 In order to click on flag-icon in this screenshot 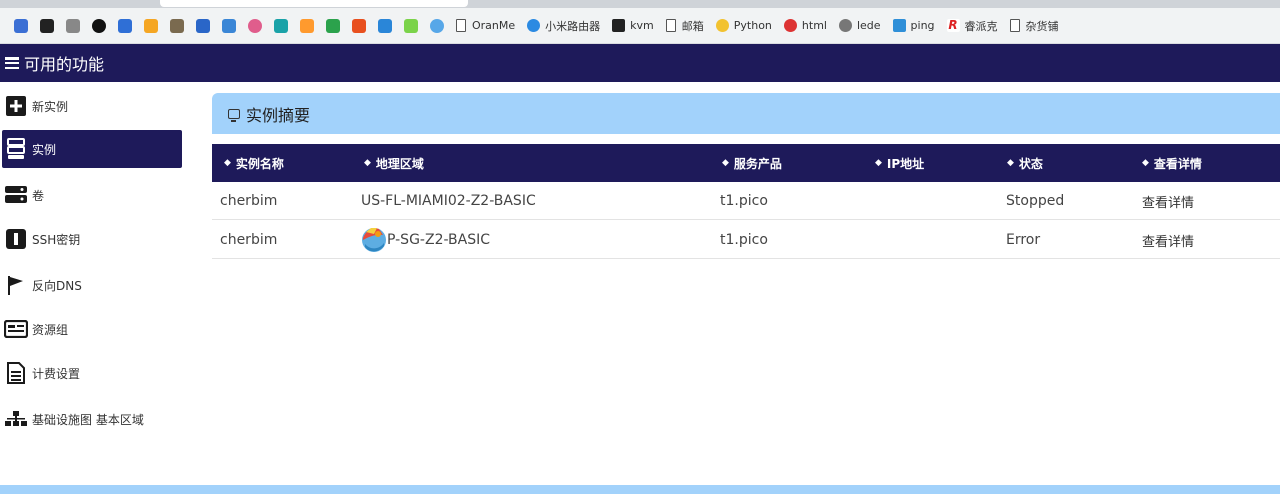, I will do `click(16, 285)`.